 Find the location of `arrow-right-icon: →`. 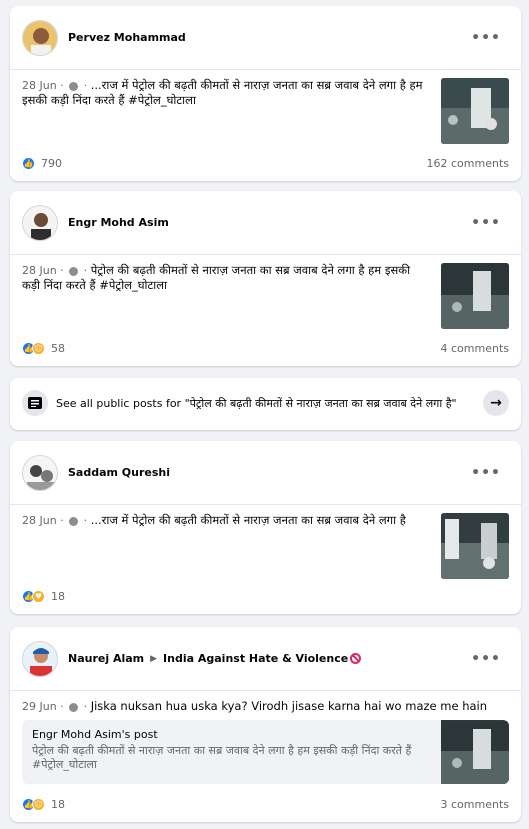

arrow-right-icon: → is located at coordinates (496, 403).